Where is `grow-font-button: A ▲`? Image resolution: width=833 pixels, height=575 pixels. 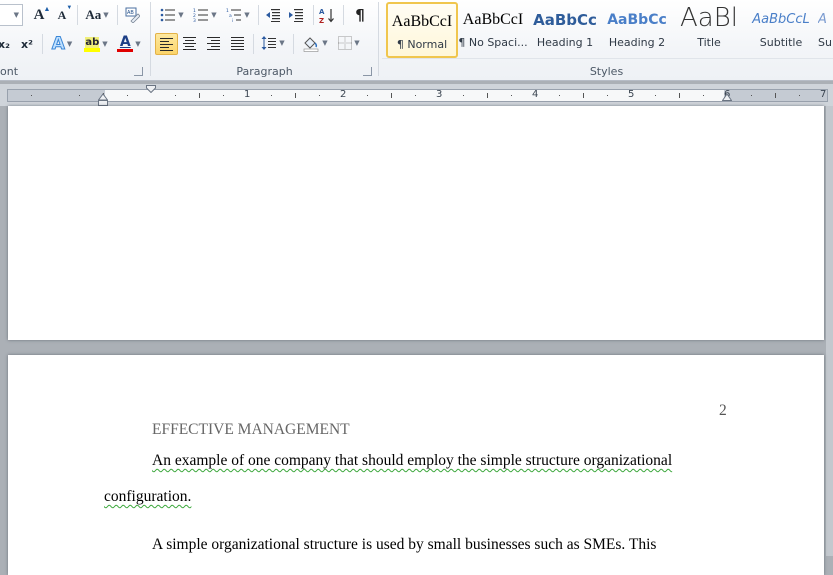 grow-font-button: A ▲ is located at coordinates (40, 14).